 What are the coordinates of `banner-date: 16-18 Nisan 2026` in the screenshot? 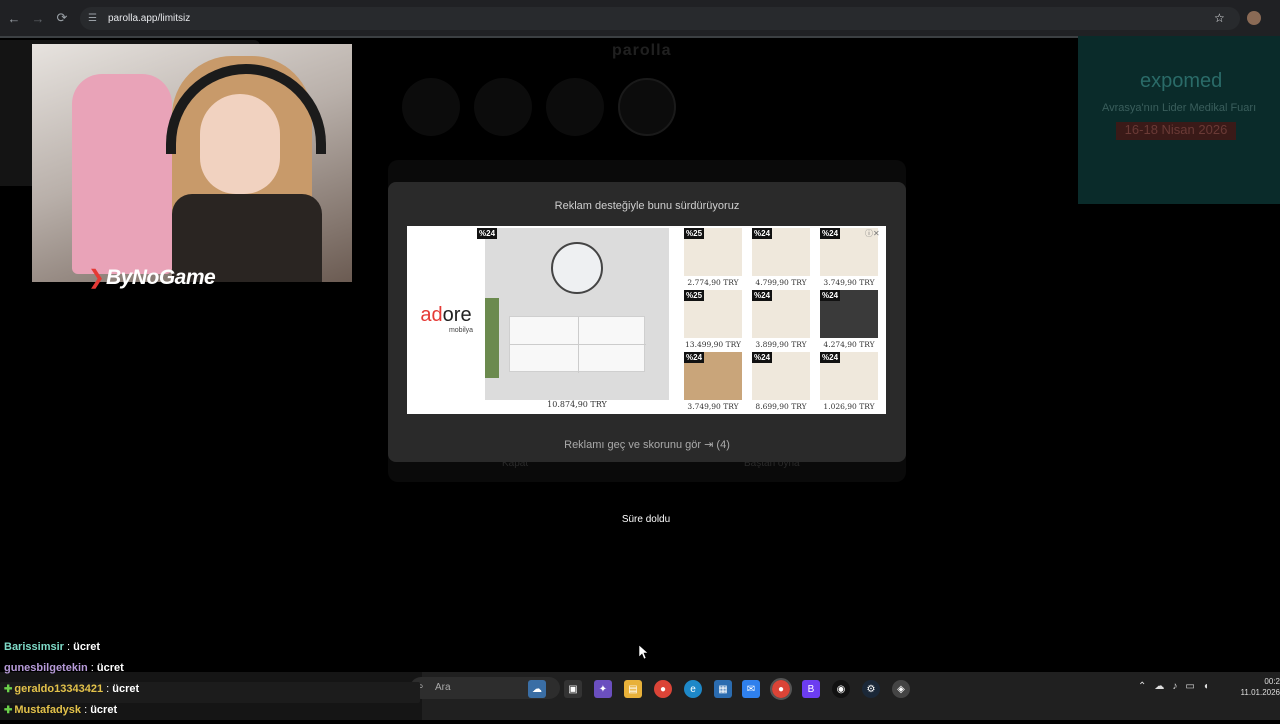 It's located at (1176, 131).